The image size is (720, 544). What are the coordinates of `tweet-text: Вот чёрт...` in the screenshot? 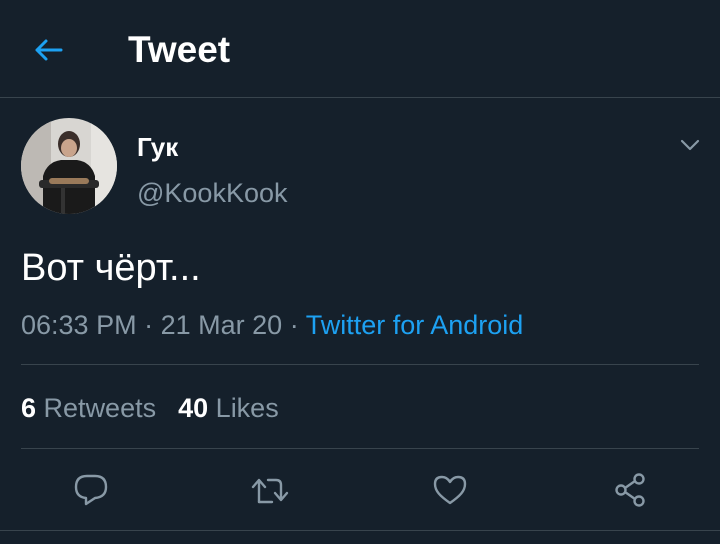 It's located at (111, 268).